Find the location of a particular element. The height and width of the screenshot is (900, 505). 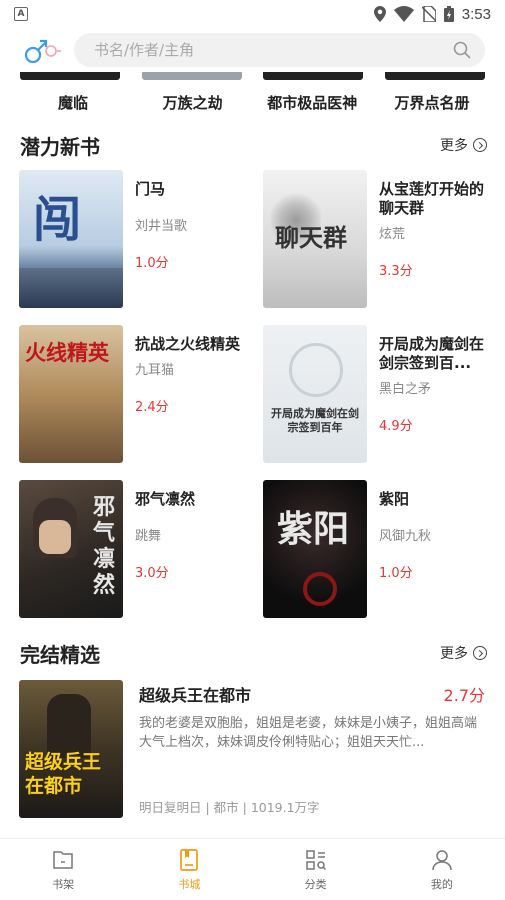

cover-title: 聊天群 is located at coordinates (311, 237).